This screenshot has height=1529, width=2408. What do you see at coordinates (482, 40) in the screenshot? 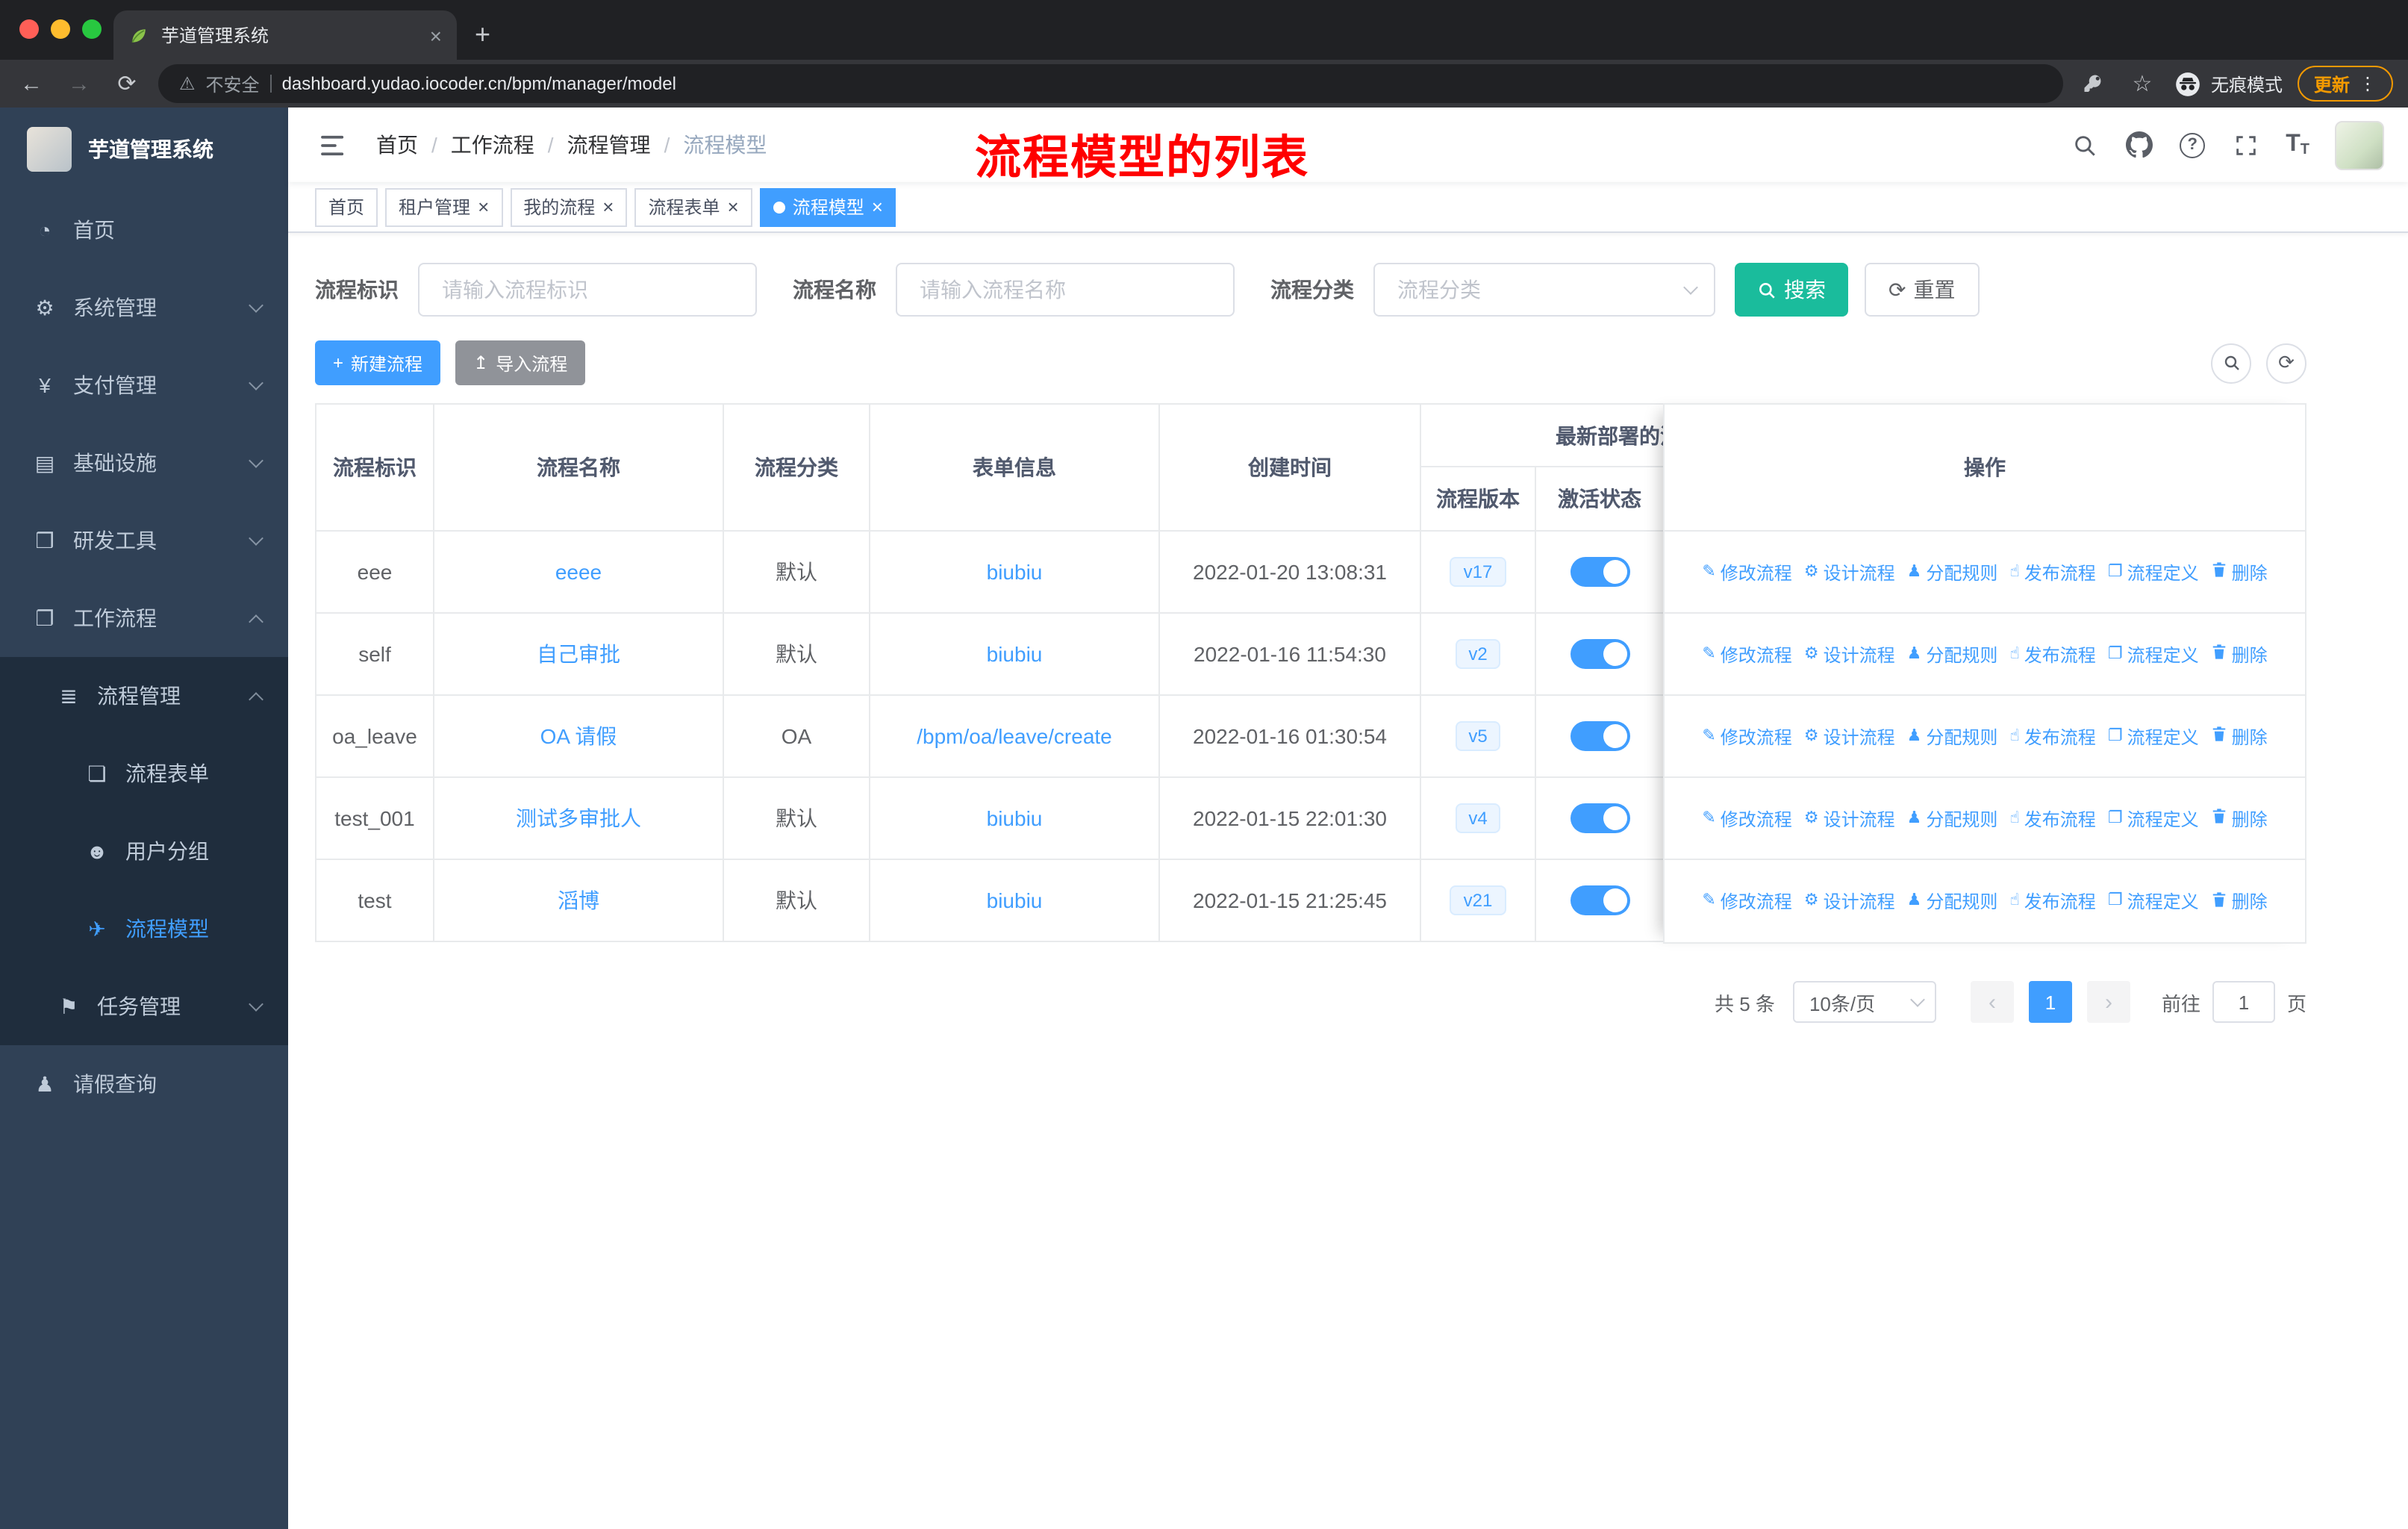
I see `new-tab-button: +` at bounding box center [482, 40].